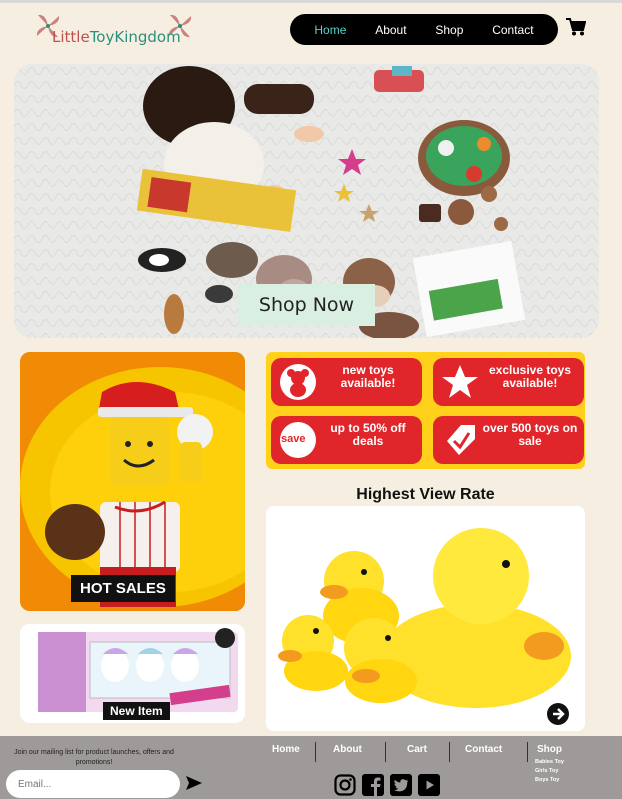 The width and height of the screenshot is (622, 799). Describe the element at coordinates (461, 440) in the screenshot. I see `tag-check-icon` at that location.